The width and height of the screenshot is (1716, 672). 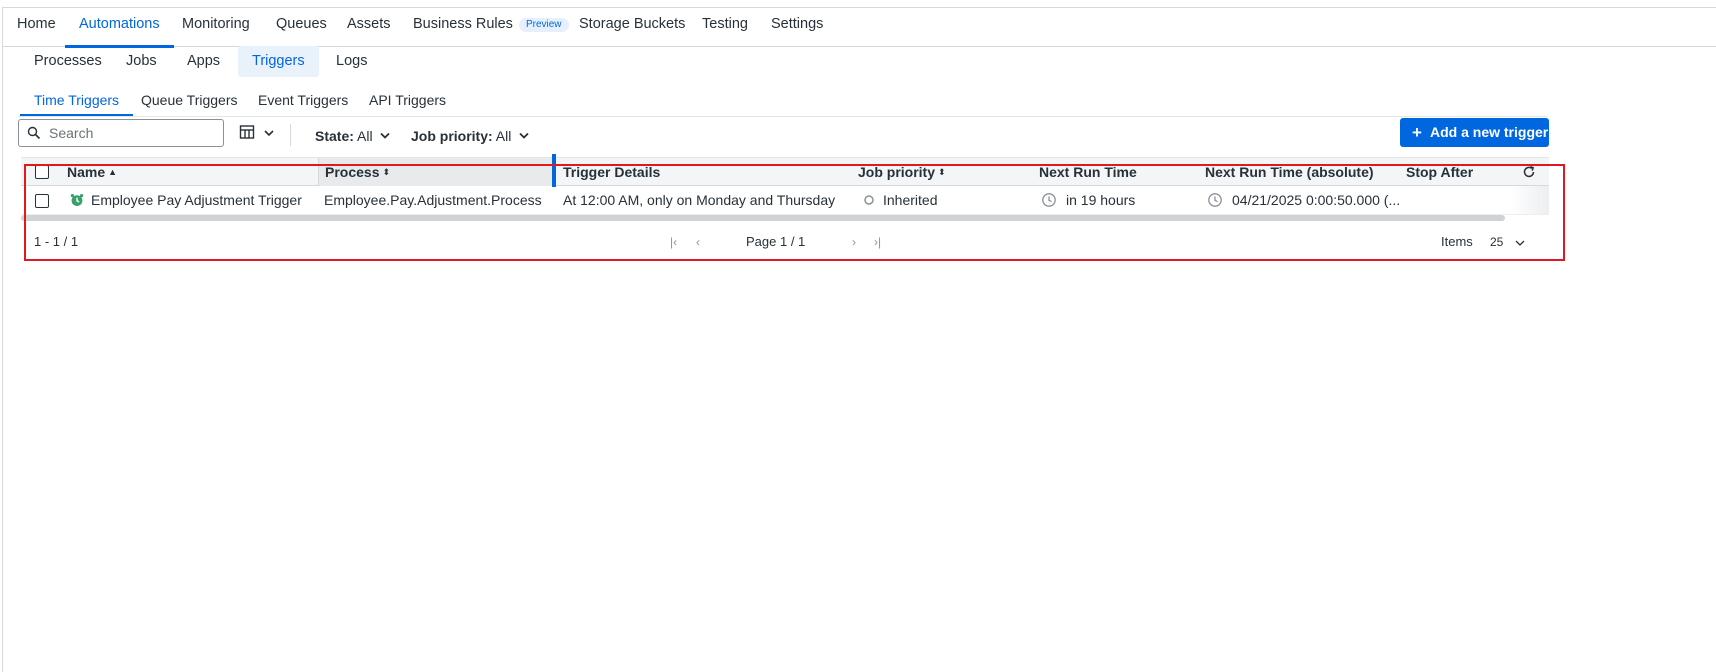 What do you see at coordinates (189, 101) in the screenshot?
I see `tab-queue-triggers: Queue Triggers` at bounding box center [189, 101].